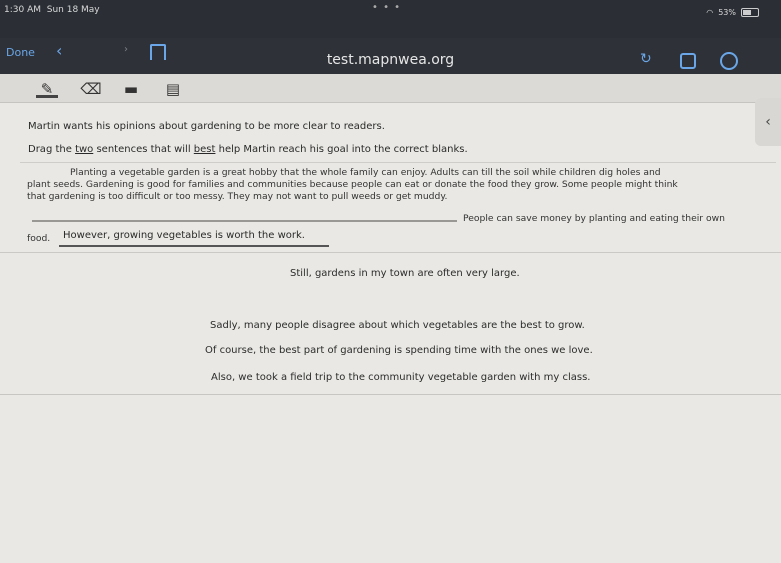 The height and width of the screenshot is (563, 781). What do you see at coordinates (39, 238) in the screenshot?
I see `passage-line: food.` at bounding box center [39, 238].